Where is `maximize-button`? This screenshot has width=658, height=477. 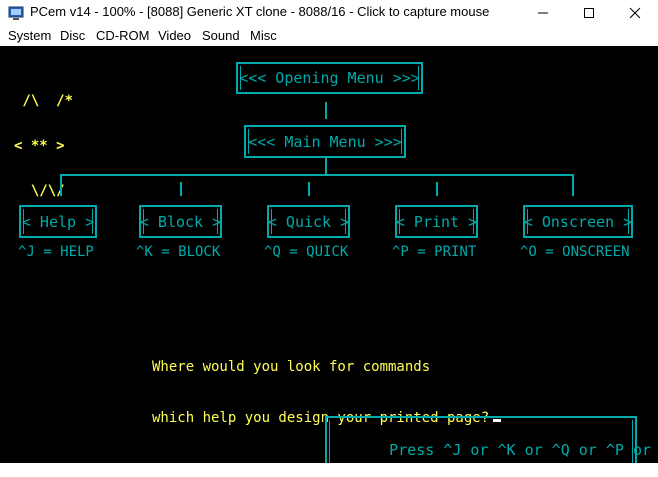 maximize-button is located at coordinates (589, 13).